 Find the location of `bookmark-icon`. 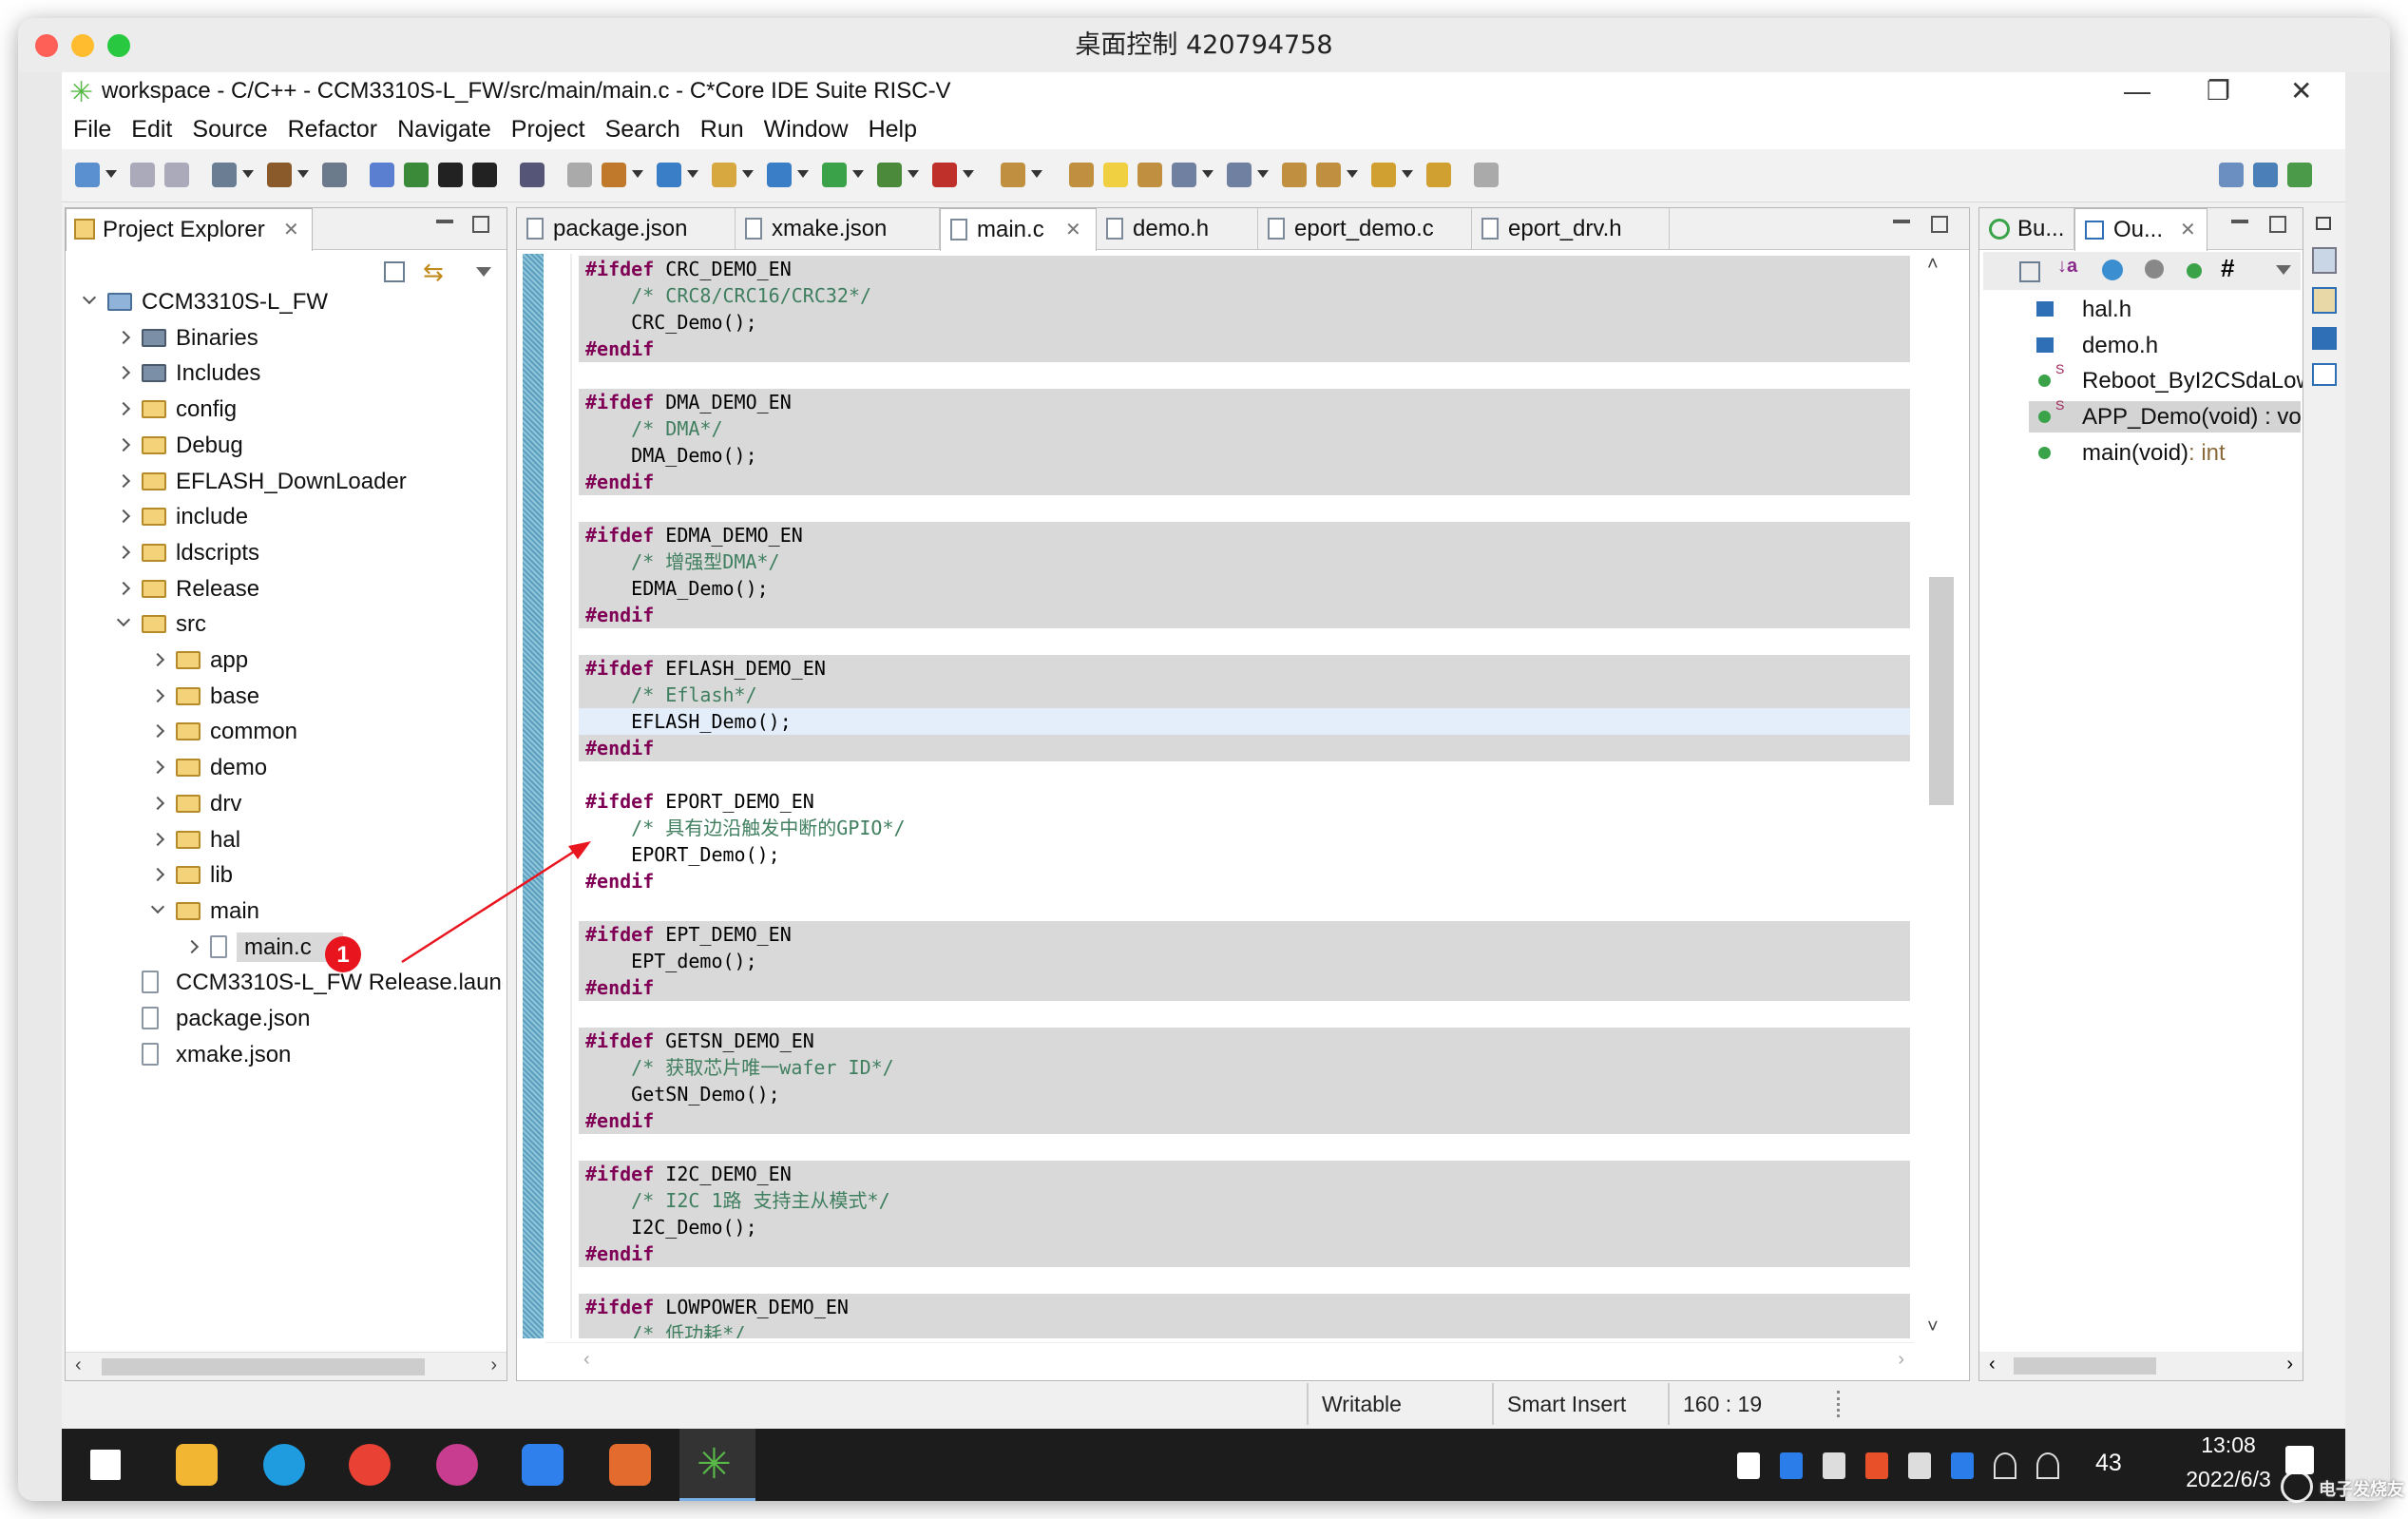

bookmark-icon is located at coordinates (1749, 1466).